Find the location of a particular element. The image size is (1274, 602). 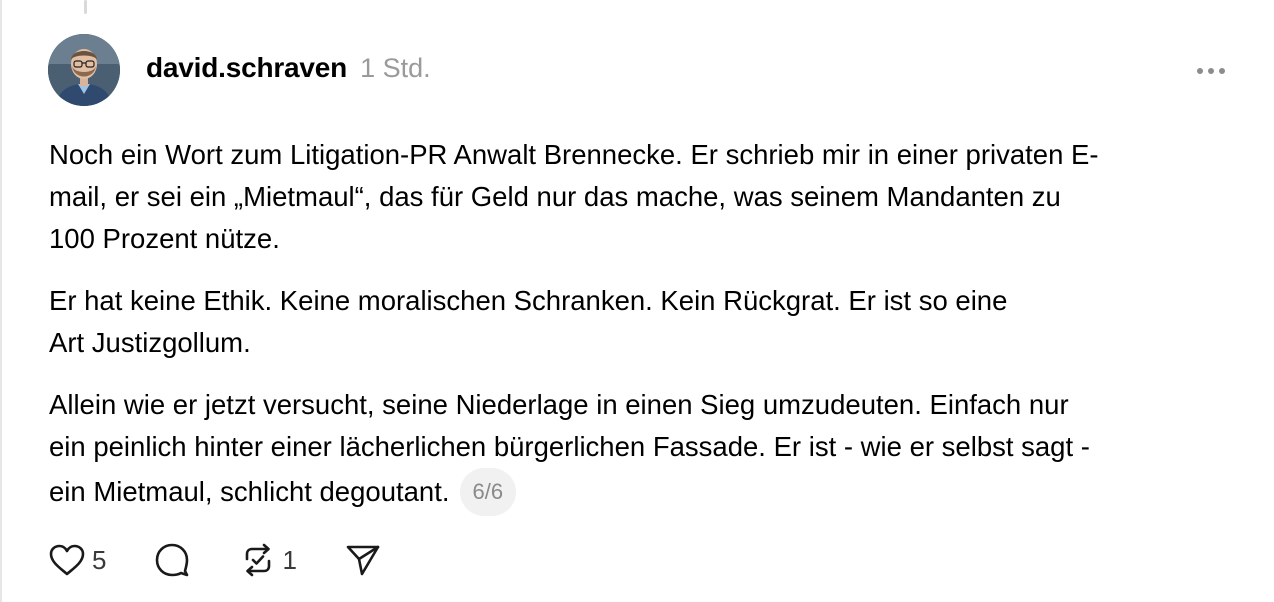

comment-bubble-icon is located at coordinates (172, 560).